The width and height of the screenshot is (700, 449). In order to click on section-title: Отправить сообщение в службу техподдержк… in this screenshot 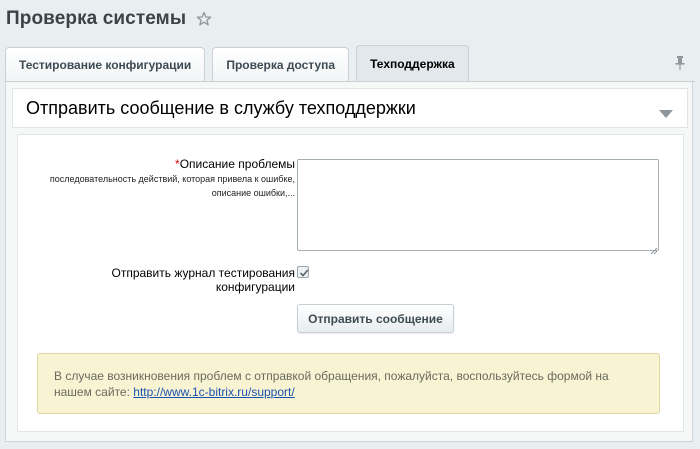, I will do `click(221, 107)`.